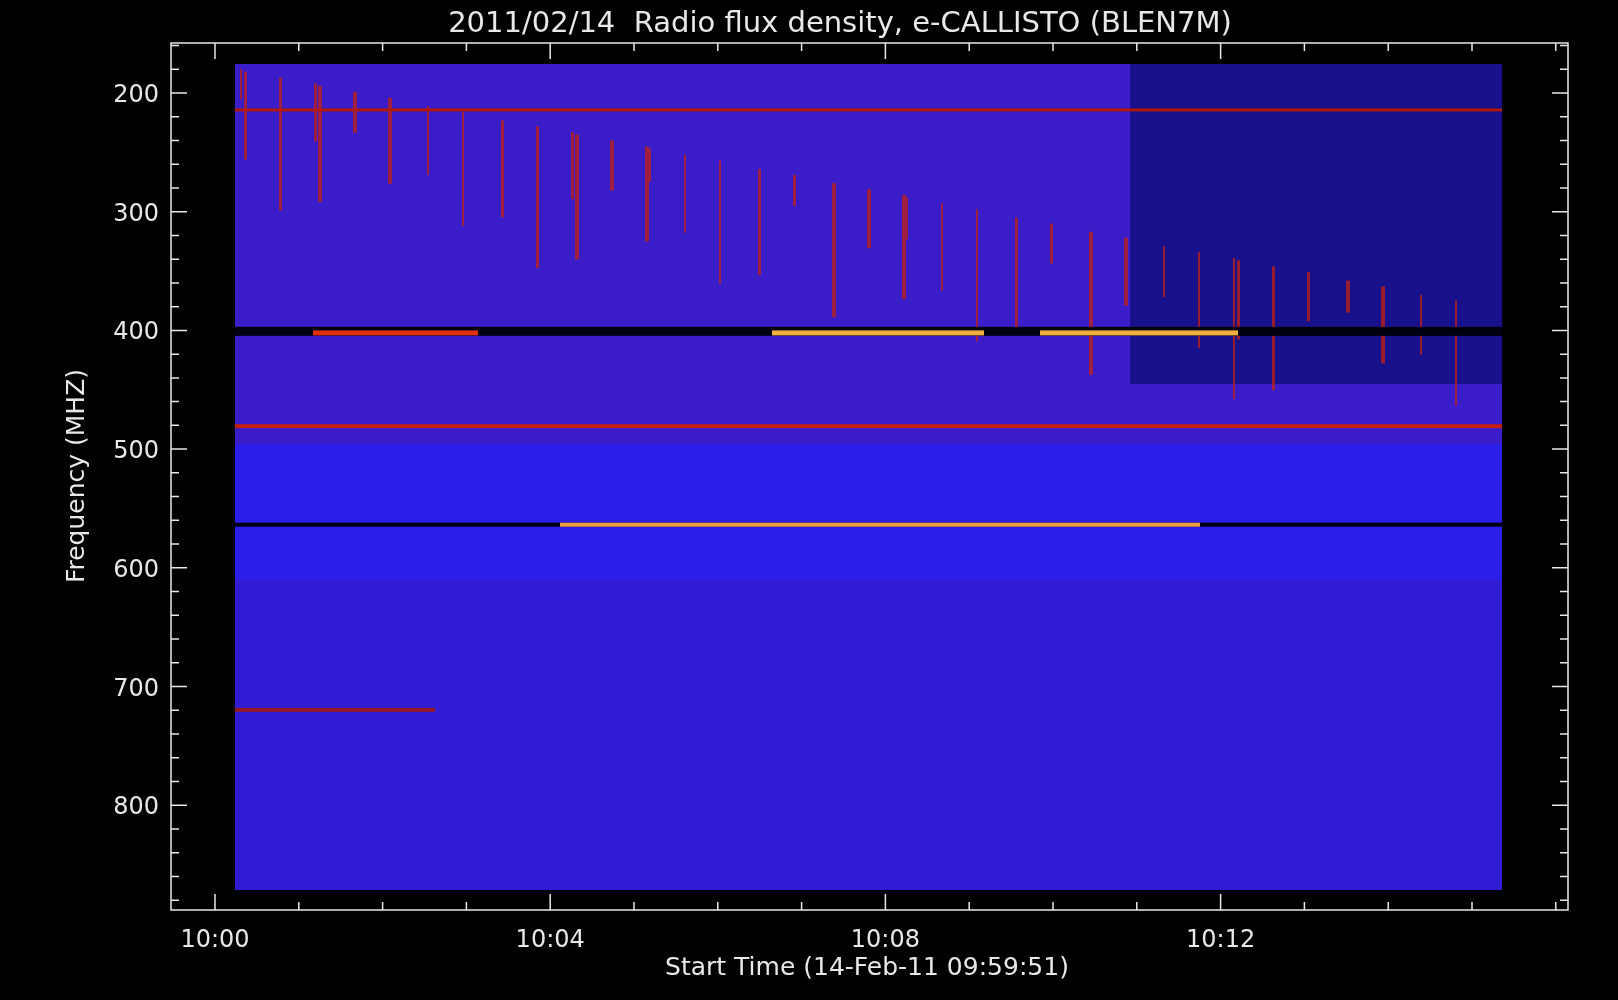  I want to click on x-tick-label: 10:12, so click(1221, 939).